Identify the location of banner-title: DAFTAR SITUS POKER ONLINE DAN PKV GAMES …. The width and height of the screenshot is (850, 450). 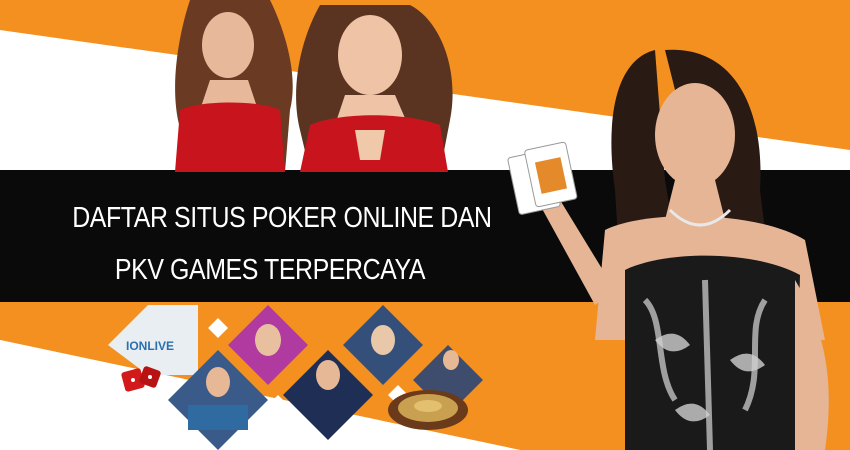
(282, 244).